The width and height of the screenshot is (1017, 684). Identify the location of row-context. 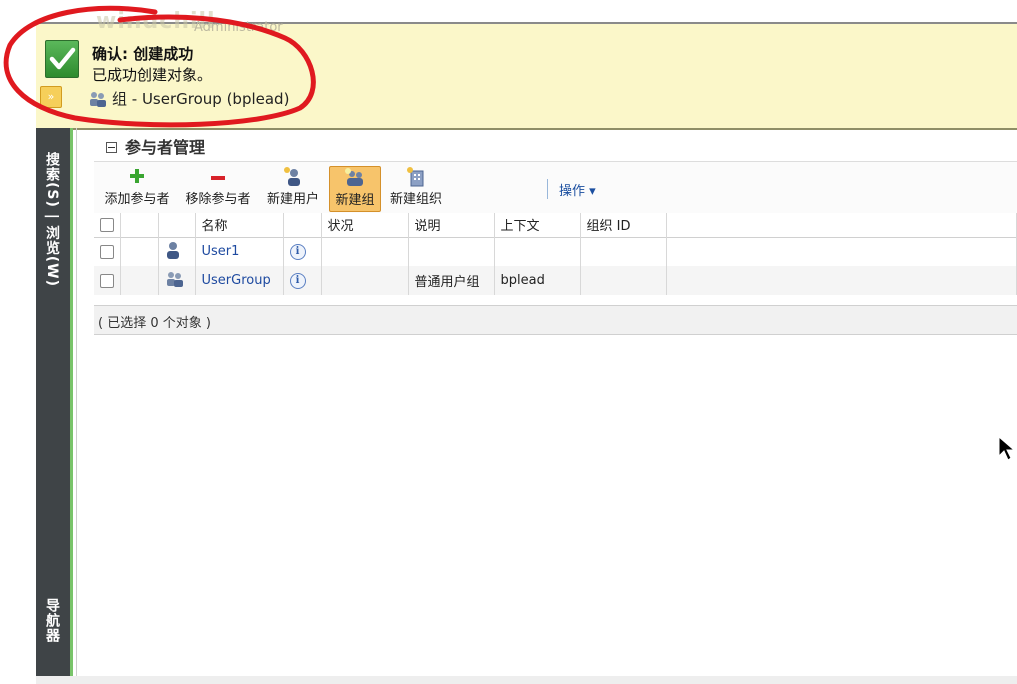
(537, 251).